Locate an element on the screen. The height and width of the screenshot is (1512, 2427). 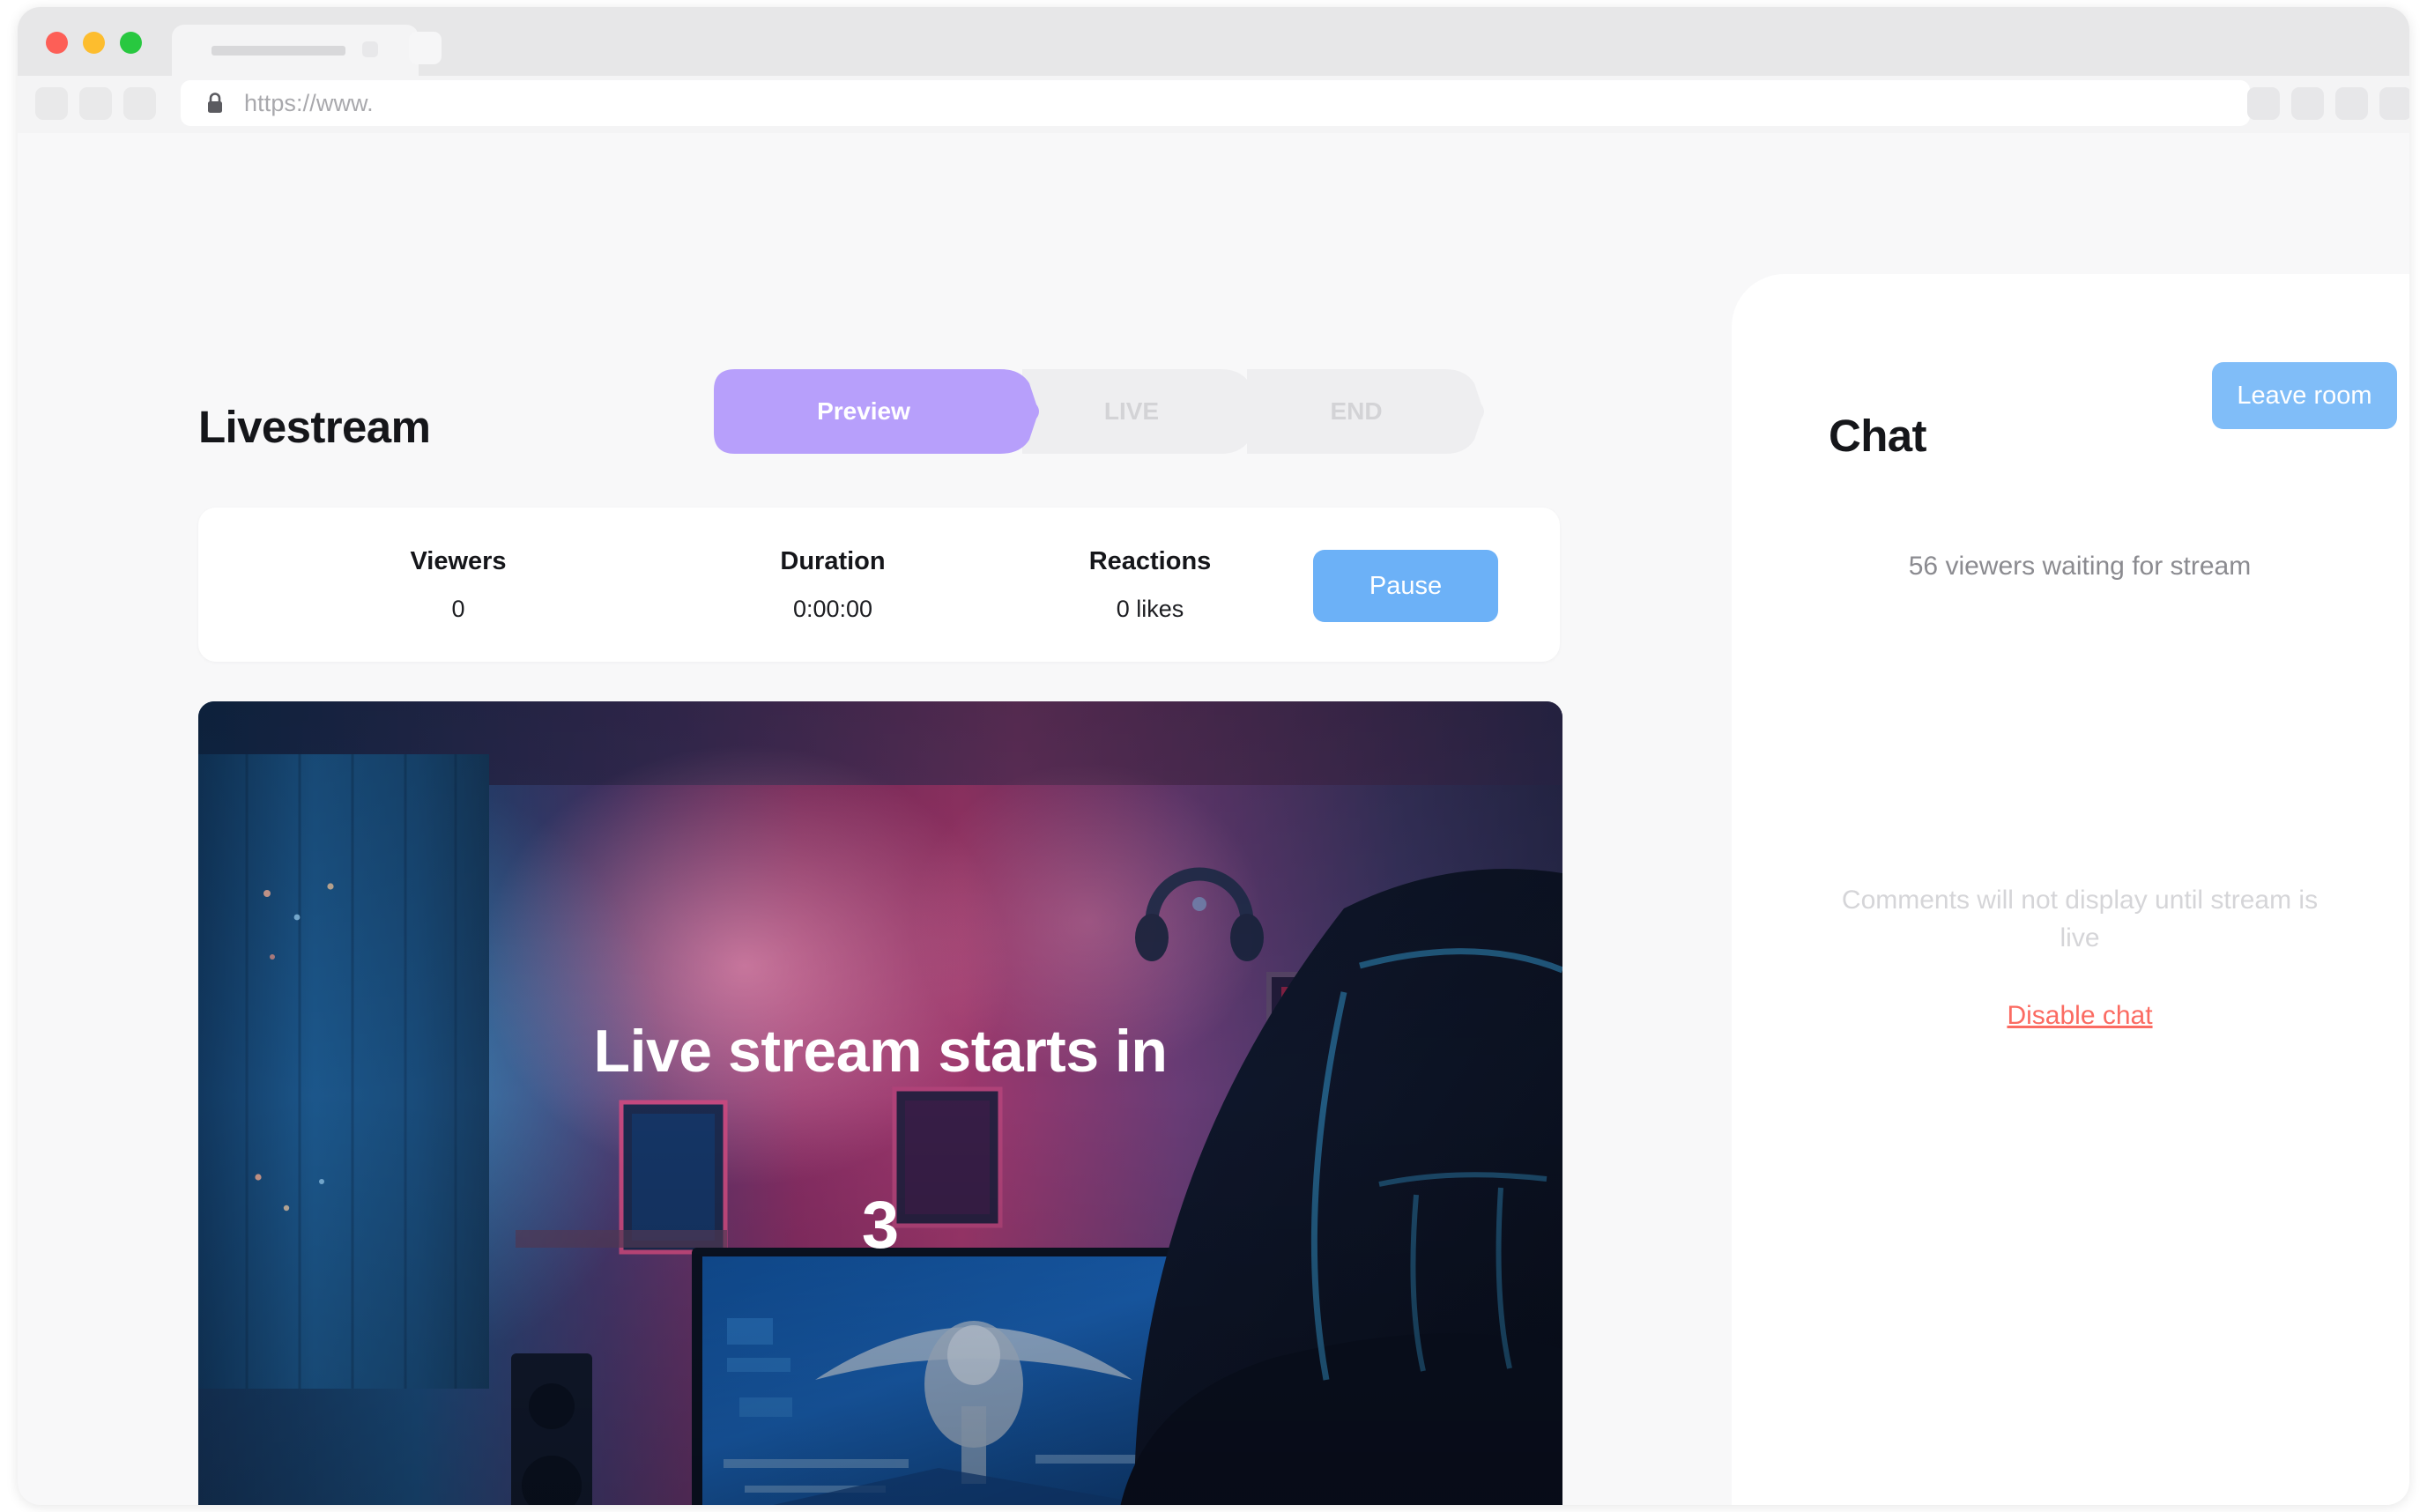
maximize-window-button is located at coordinates (131, 43).